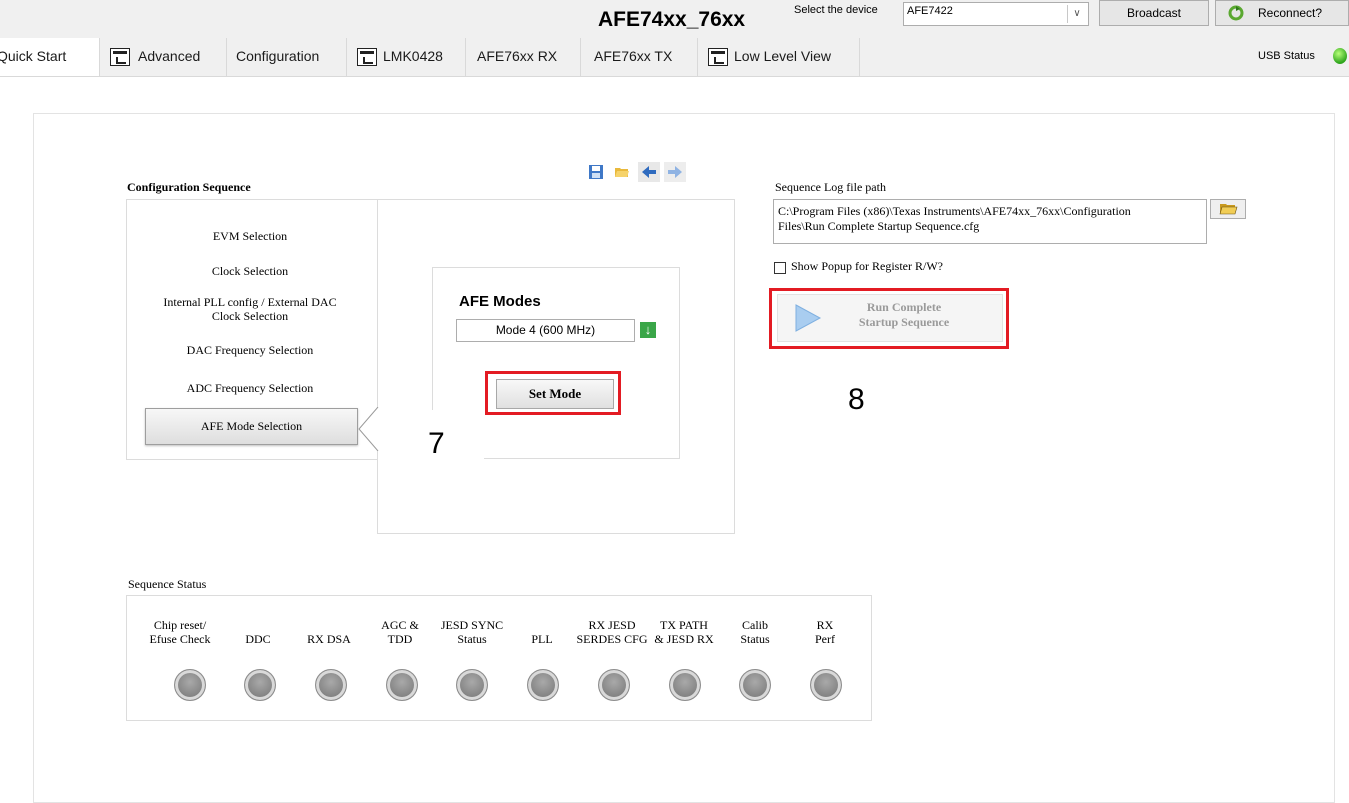 The width and height of the screenshot is (1349, 803). I want to click on tab-advanced: Advanced, so click(163, 57).